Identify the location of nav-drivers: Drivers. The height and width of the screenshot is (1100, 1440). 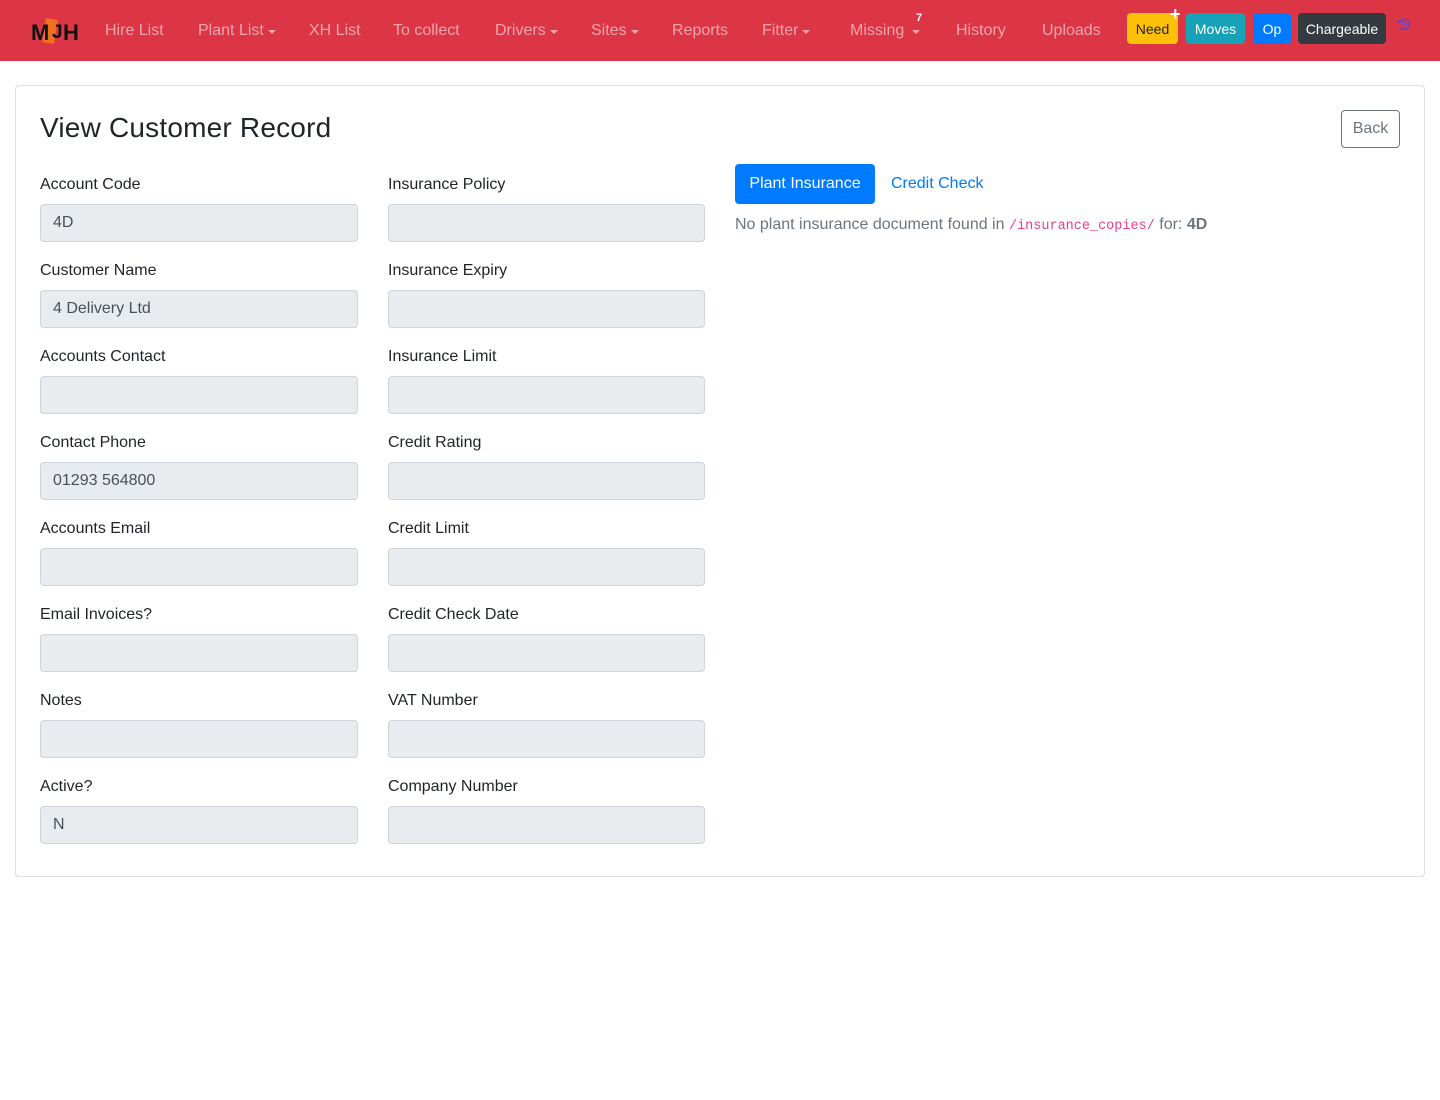
(526, 30).